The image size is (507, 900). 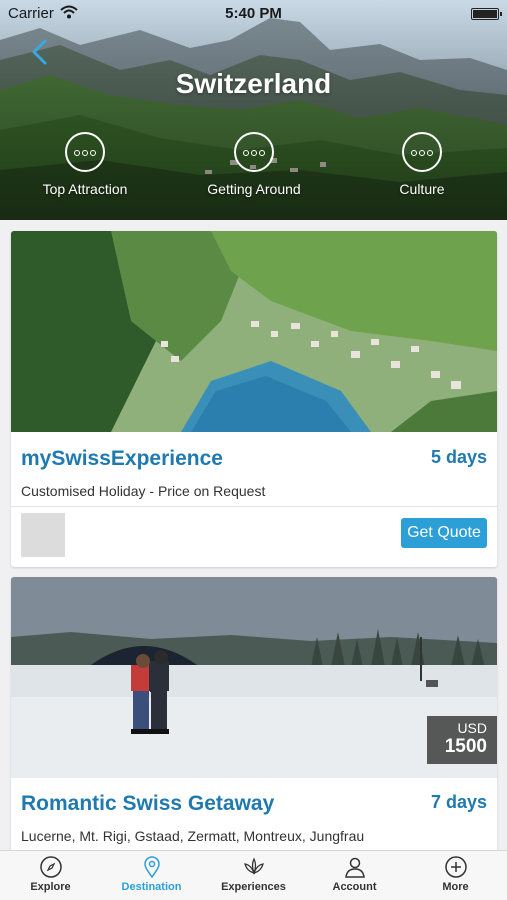 What do you see at coordinates (143, 491) in the screenshot?
I see `package-subtitle: Customised Holiday - Price on Request` at bounding box center [143, 491].